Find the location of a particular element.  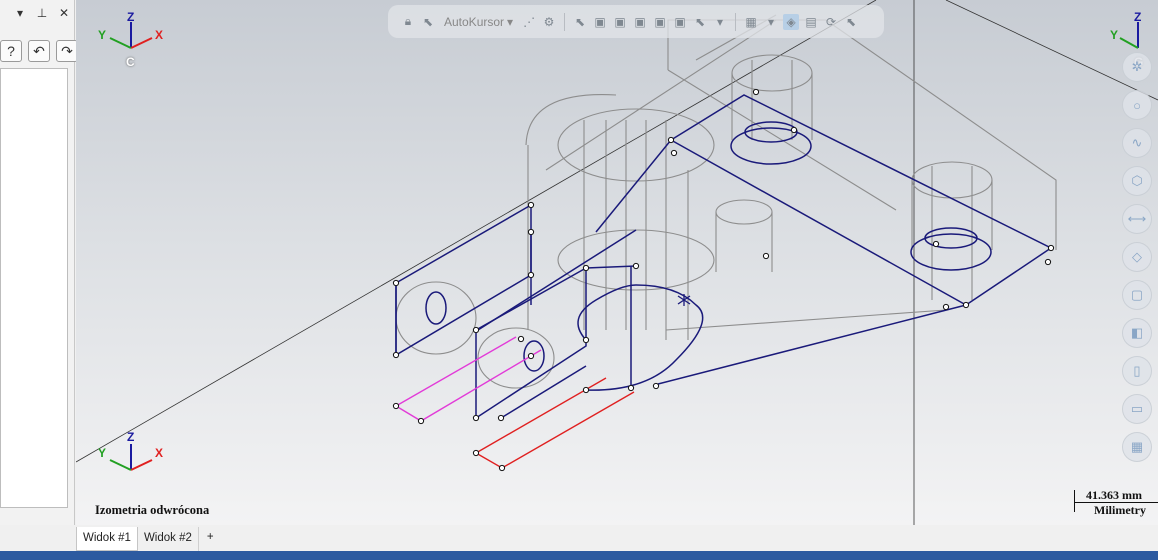

dimension-icon: ⟷ is located at coordinates (1137, 219).